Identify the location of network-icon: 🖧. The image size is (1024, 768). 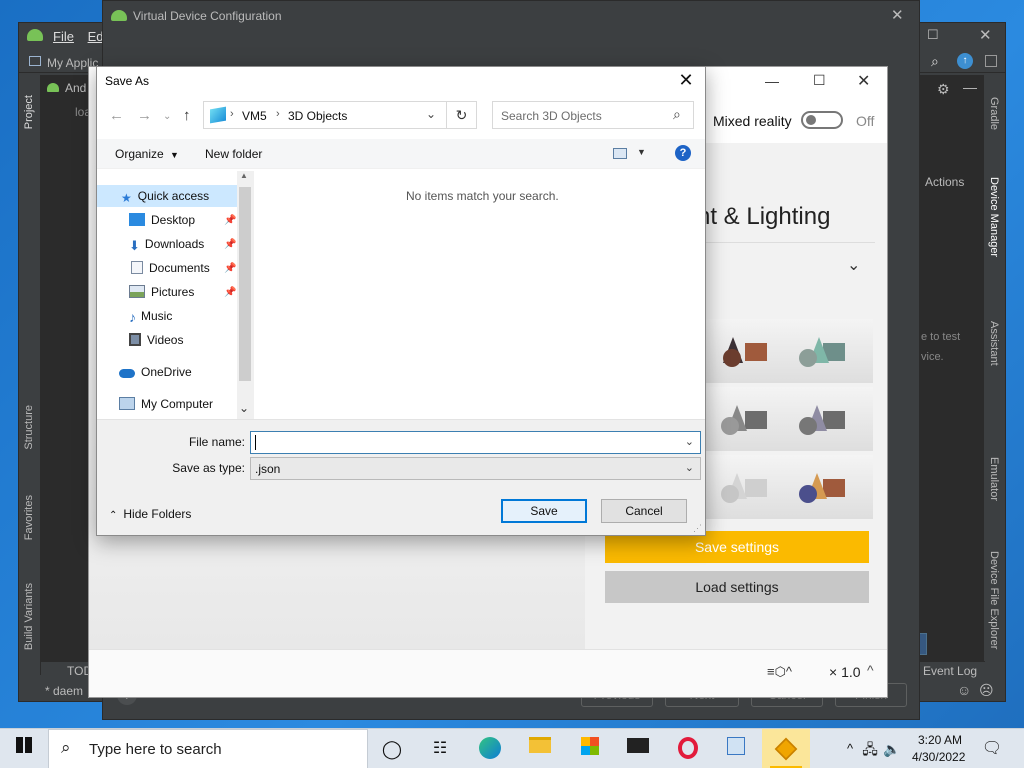
(870, 749).